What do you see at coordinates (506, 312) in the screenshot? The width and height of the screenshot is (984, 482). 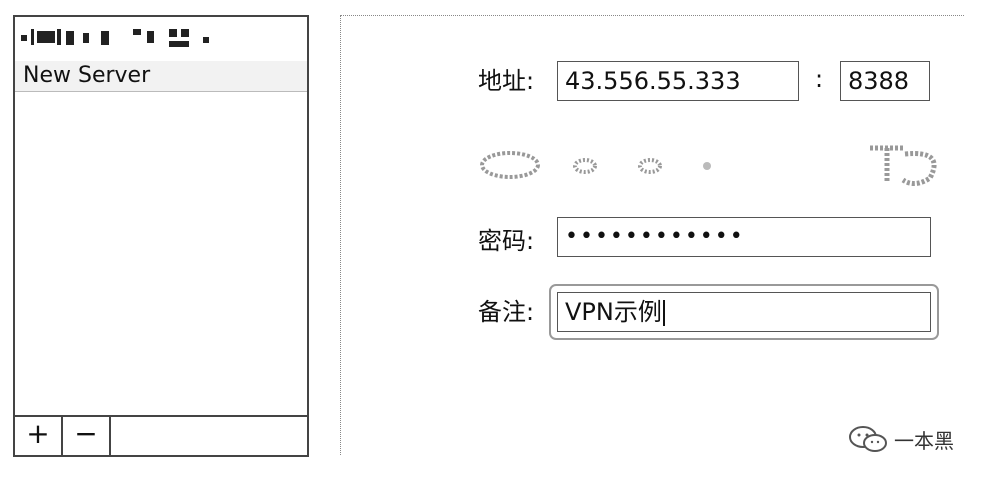 I see `remark-label: 备注:` at bounding box center [506, 312].